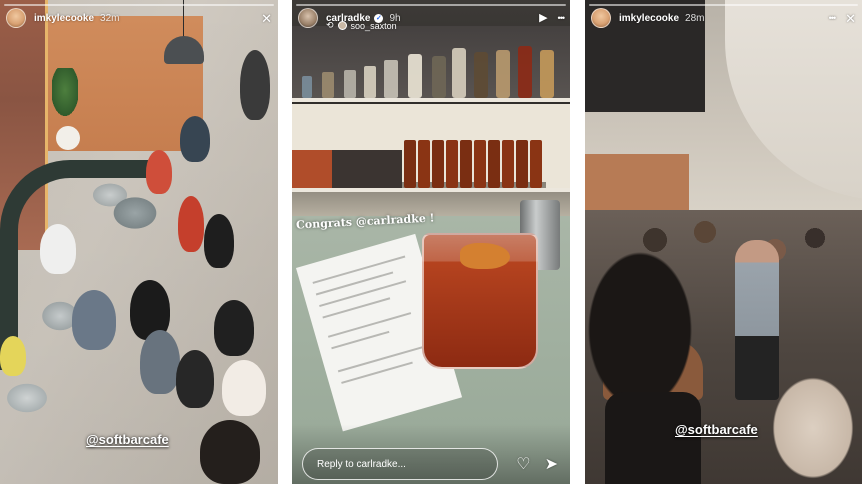 The width and height of the screenshot is (862, 484). I want to click on timestamp: 28m, so click(695, 18).